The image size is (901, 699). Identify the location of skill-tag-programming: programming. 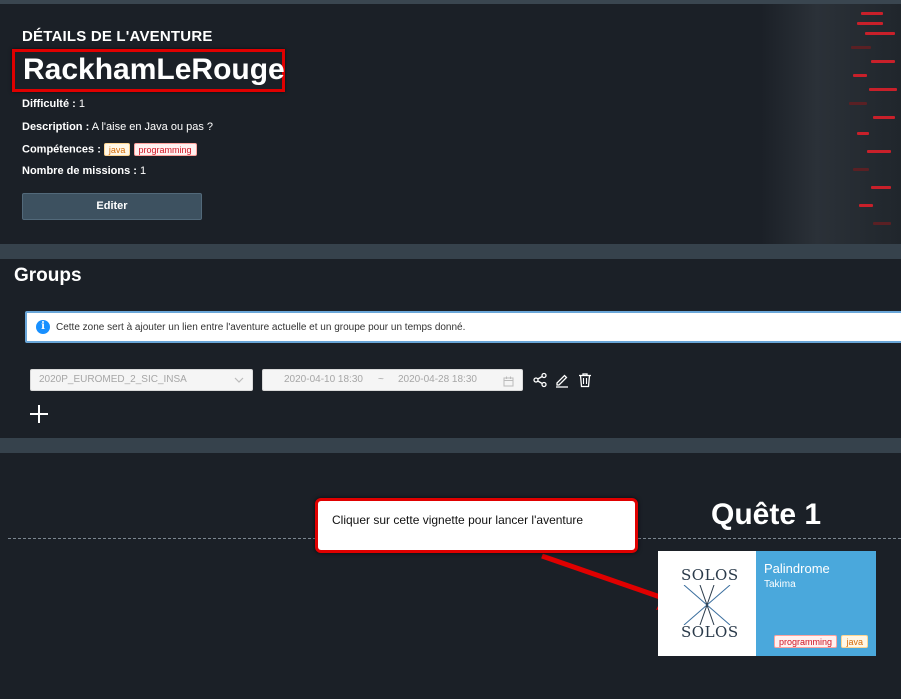
(165, 149).